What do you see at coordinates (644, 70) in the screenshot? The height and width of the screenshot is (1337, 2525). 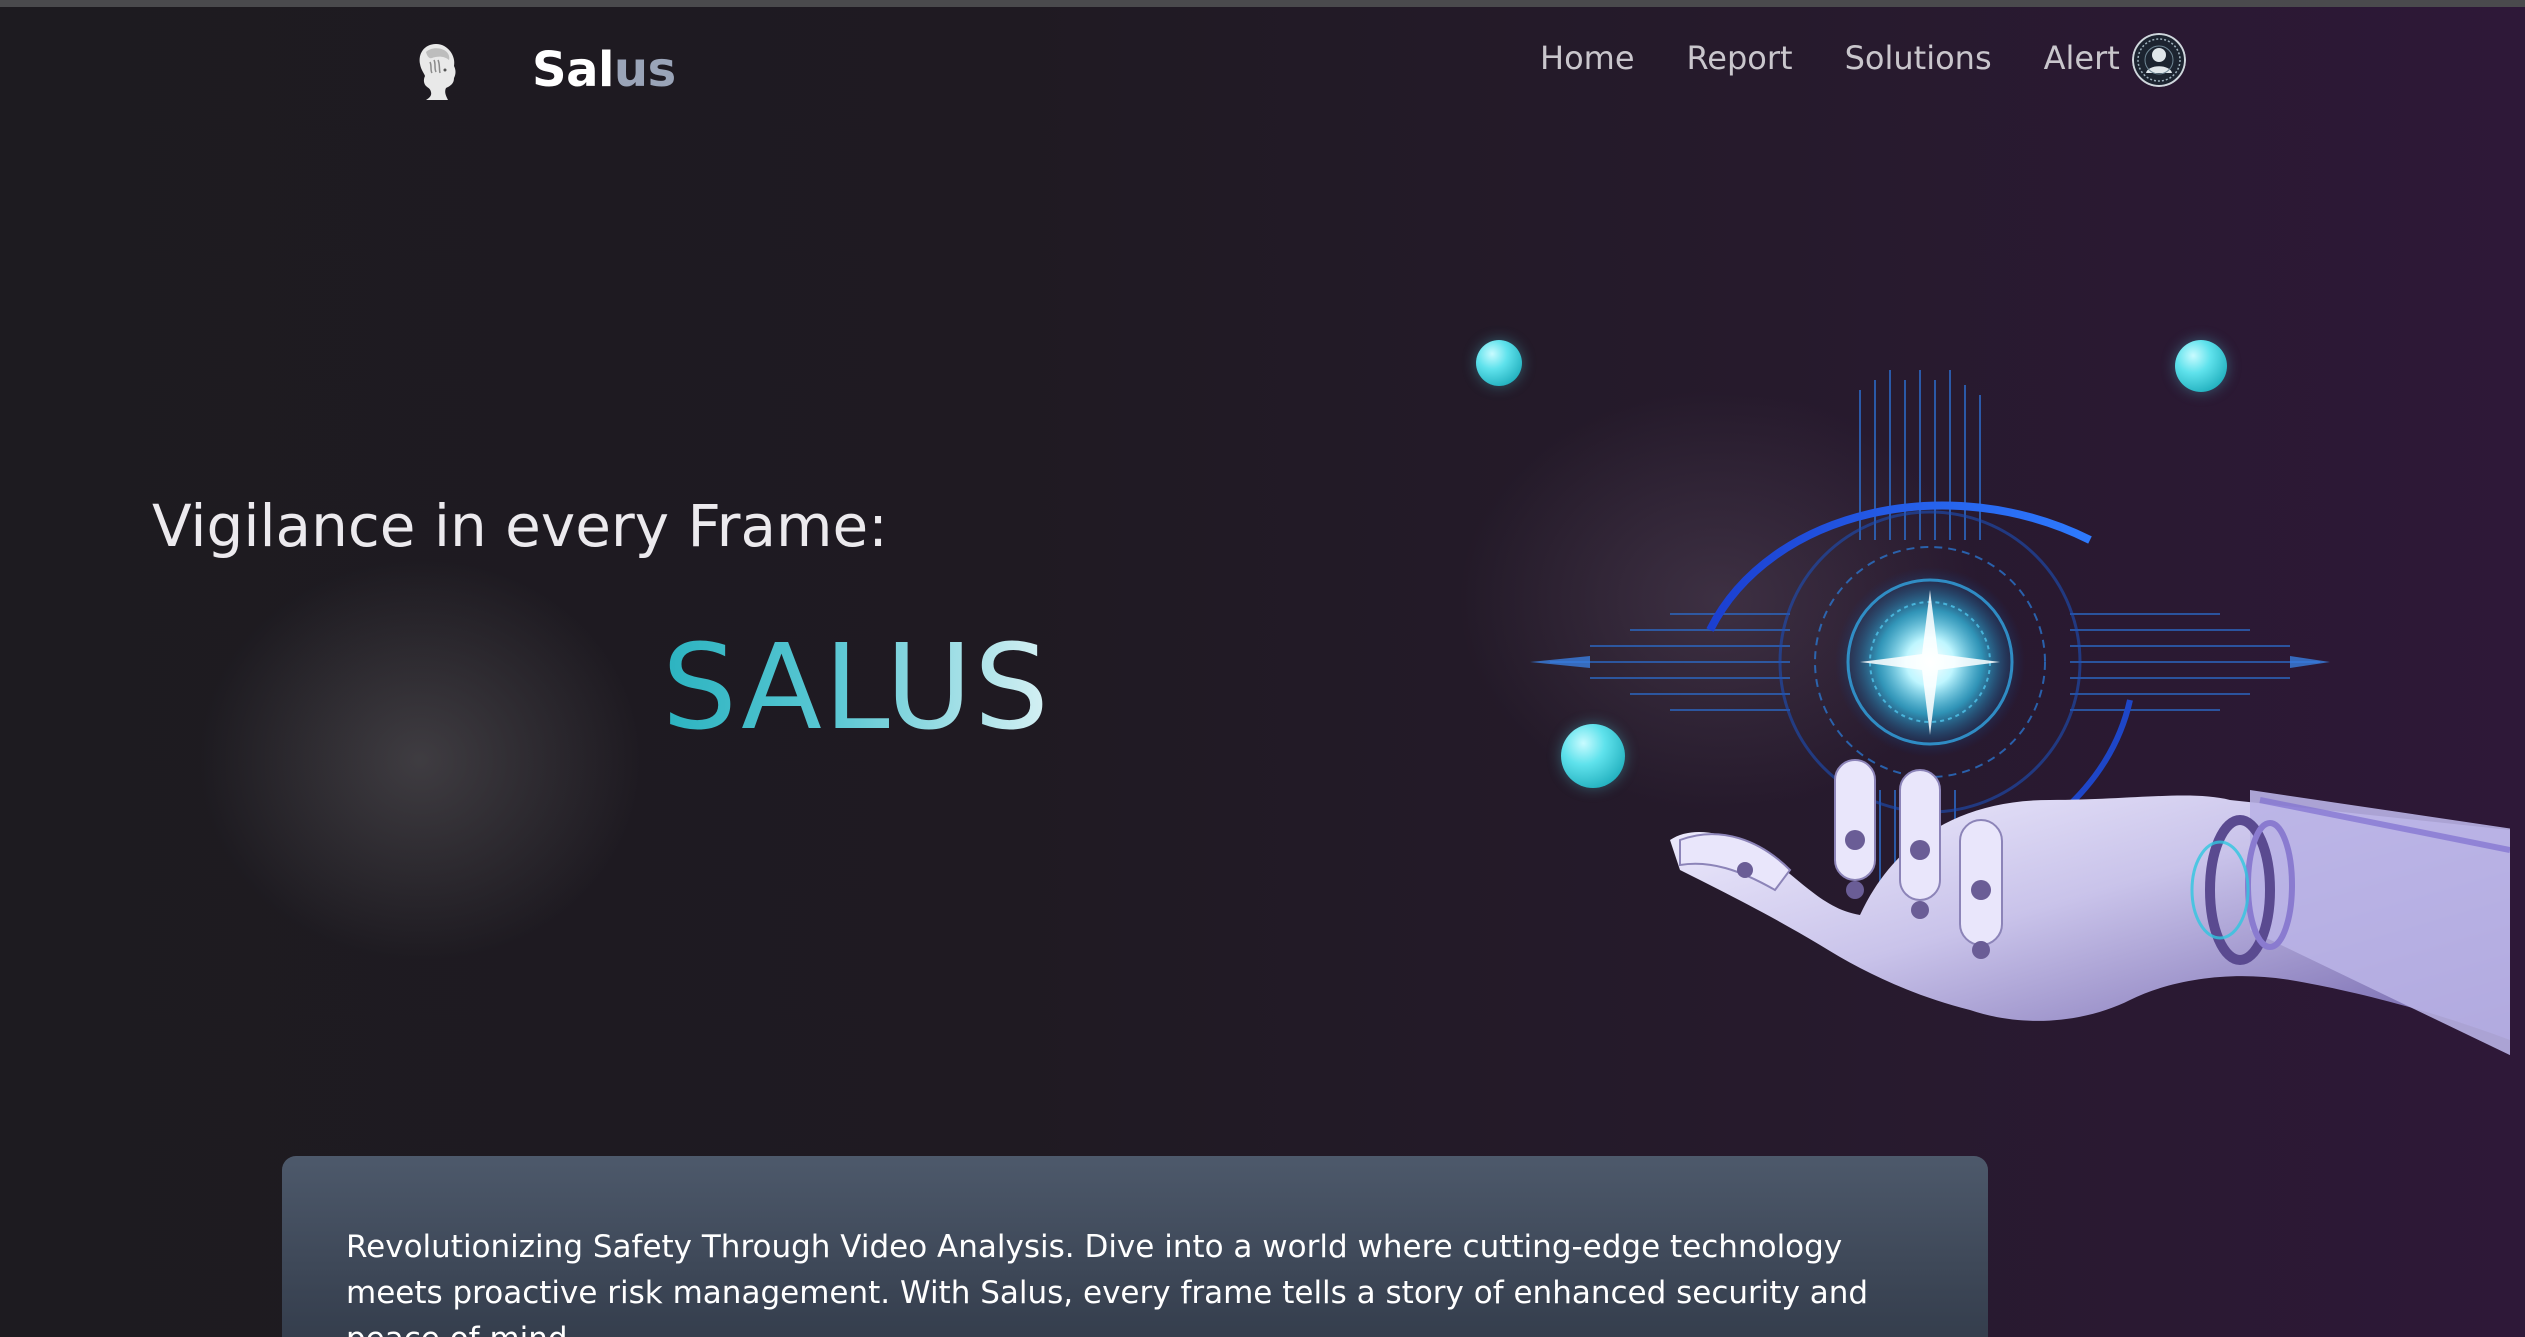 I see `brand-name-suffix: us` at bounding box center [644, 70].